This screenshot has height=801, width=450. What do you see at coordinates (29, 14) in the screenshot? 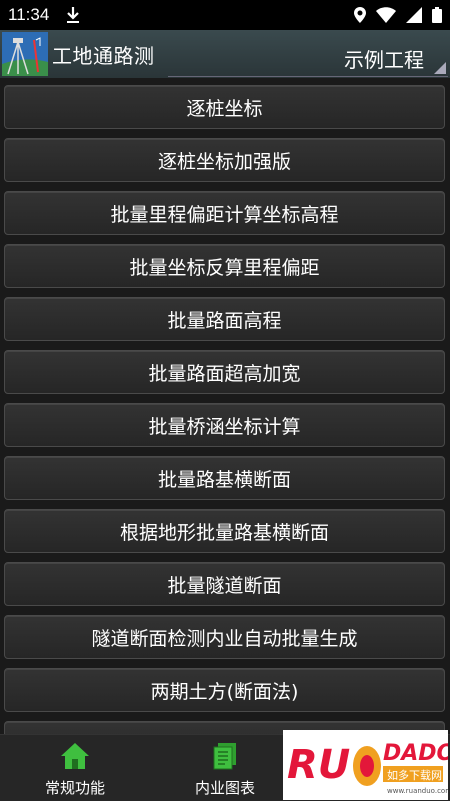
I see `status-time: 11:34` at bounding box center [29, 14].